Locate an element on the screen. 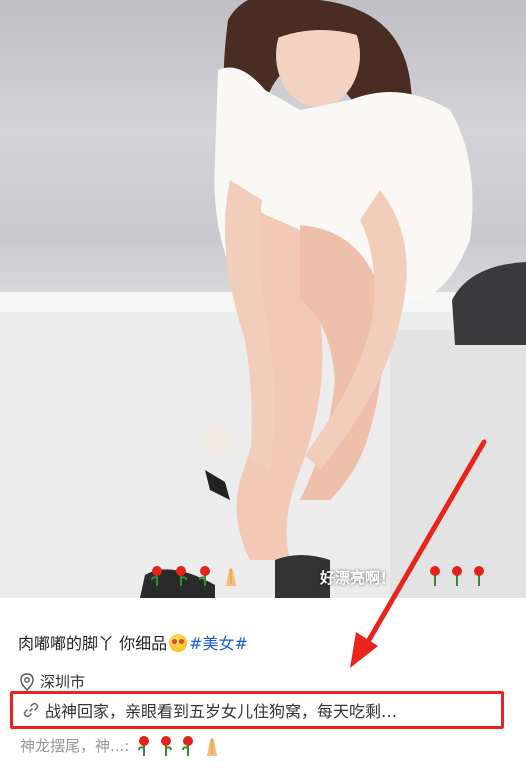  related-text: 神龙摆尾，神...: is located at coordinates (75, 746).